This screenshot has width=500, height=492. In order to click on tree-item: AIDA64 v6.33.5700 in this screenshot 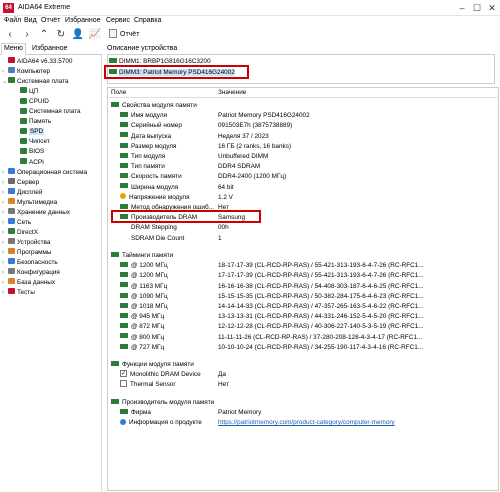, I will do `click(37, 61)`.